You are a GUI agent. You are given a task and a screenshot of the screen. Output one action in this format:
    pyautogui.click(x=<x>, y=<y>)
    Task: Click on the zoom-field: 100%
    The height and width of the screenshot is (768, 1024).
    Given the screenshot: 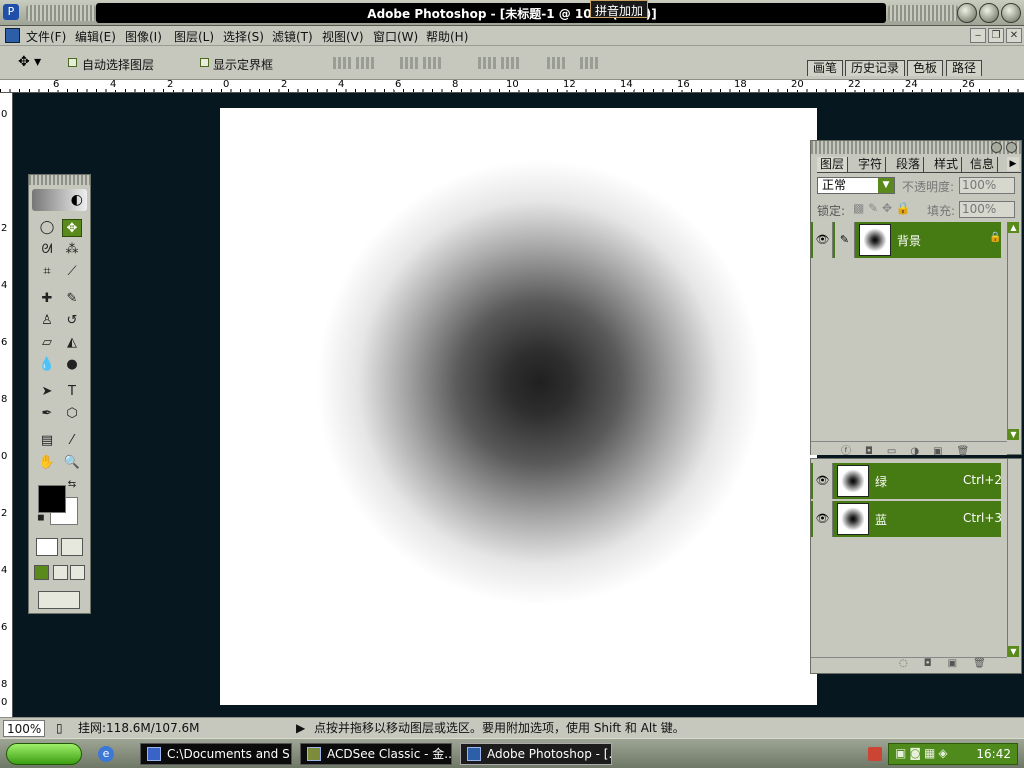 What is the action you would take?
    pyautogui.click(x=24, y=728)
    